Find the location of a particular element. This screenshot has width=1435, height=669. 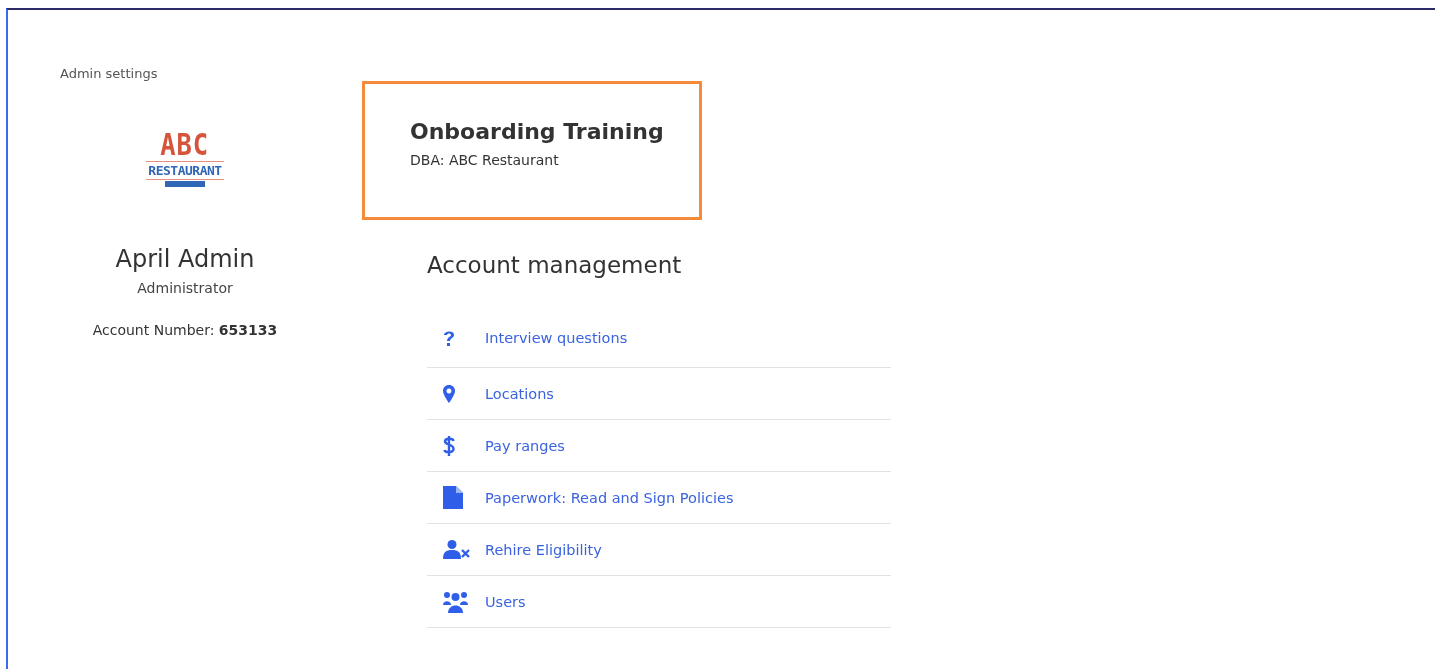

user-name: April Admin is located at coordinates (185, 259).